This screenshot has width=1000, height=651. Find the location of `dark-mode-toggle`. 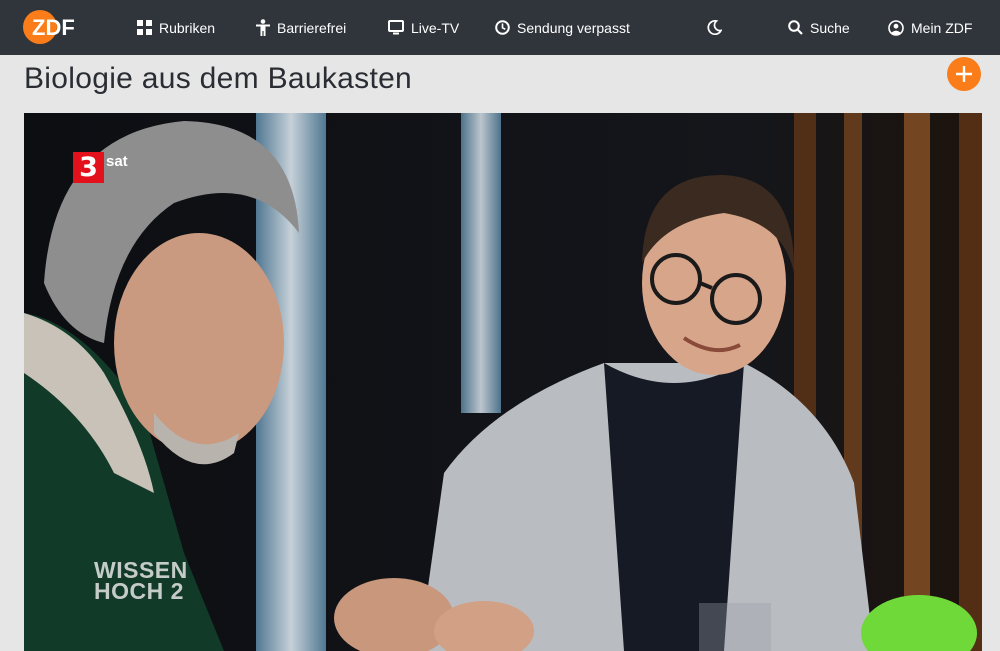

dark-mode-toggle is located at coordinates (718, 27).